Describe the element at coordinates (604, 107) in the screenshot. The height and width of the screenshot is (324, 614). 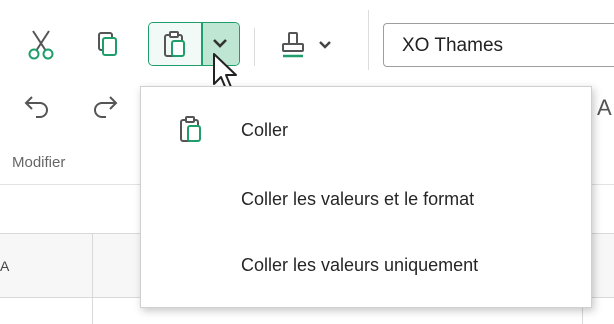
I see `truncated-ribbon-text: A` at that location.